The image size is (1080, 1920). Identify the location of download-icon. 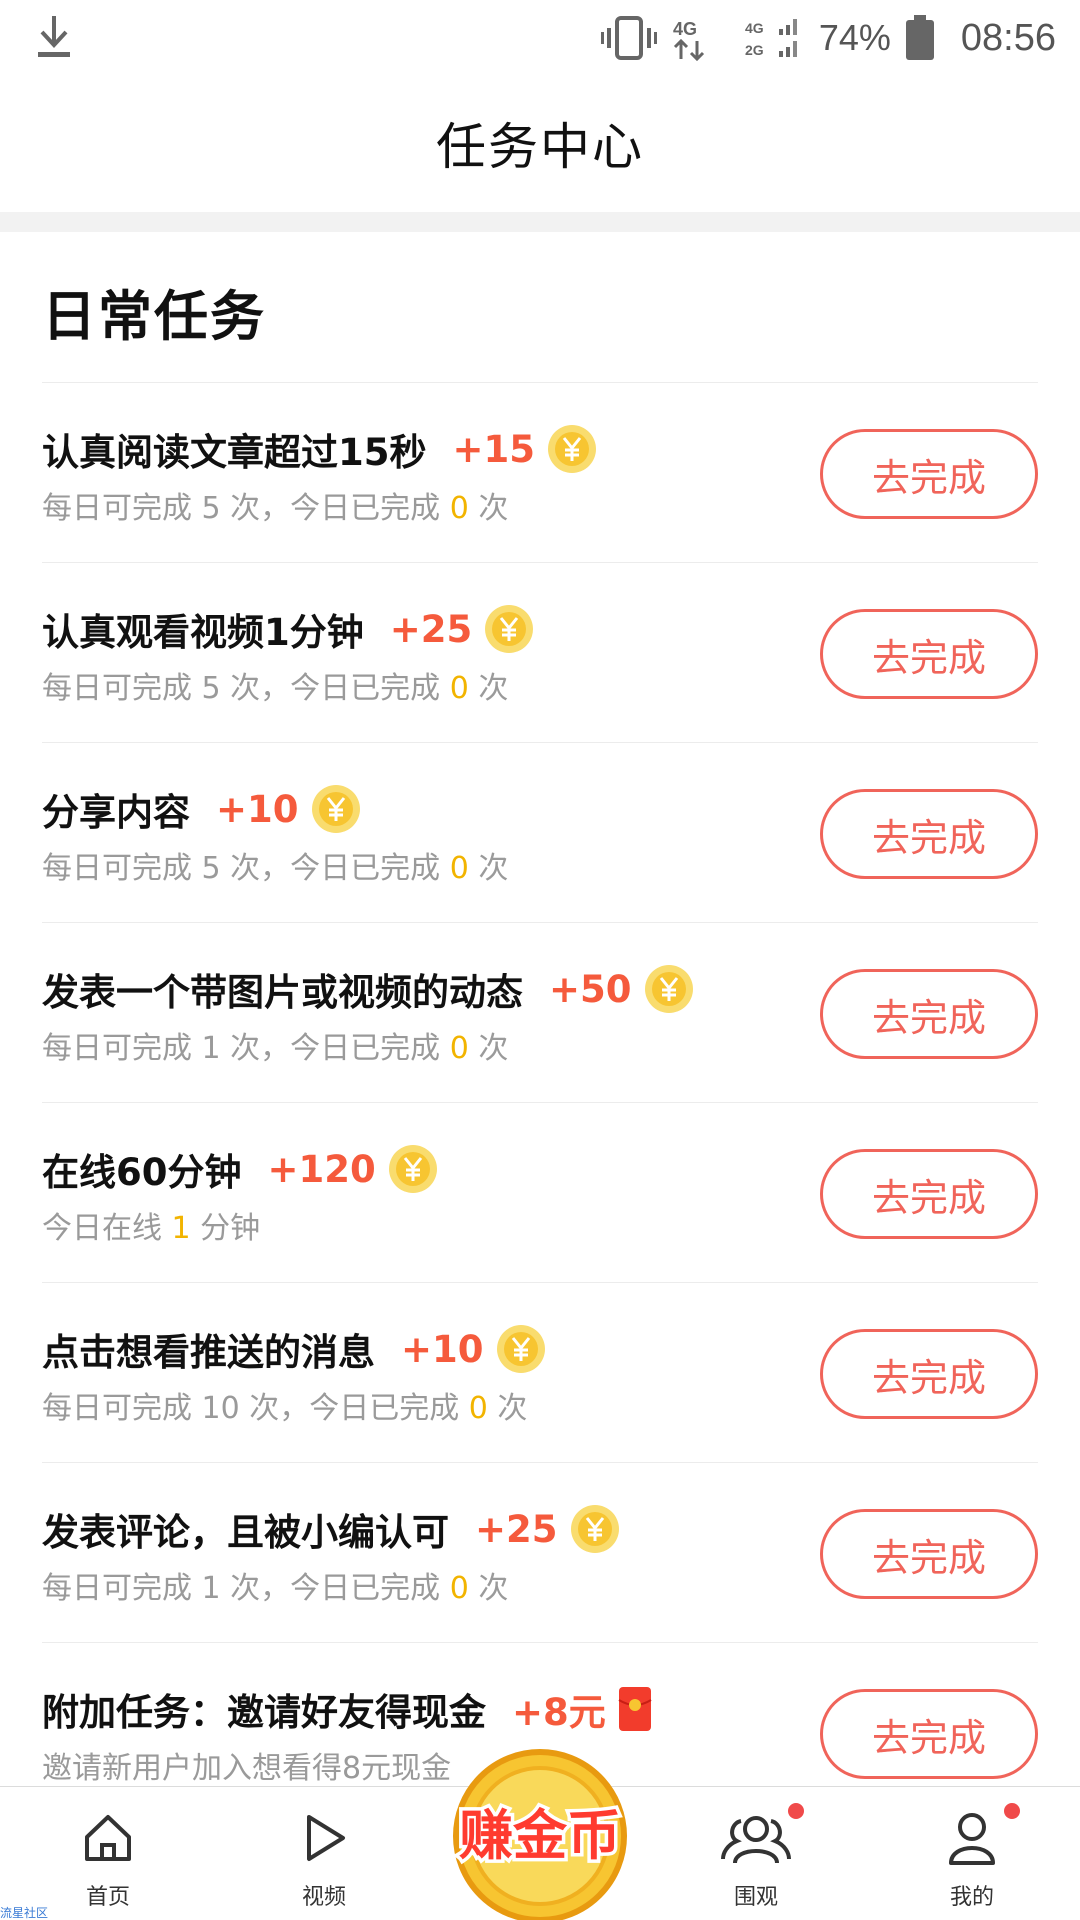
(54, 36).